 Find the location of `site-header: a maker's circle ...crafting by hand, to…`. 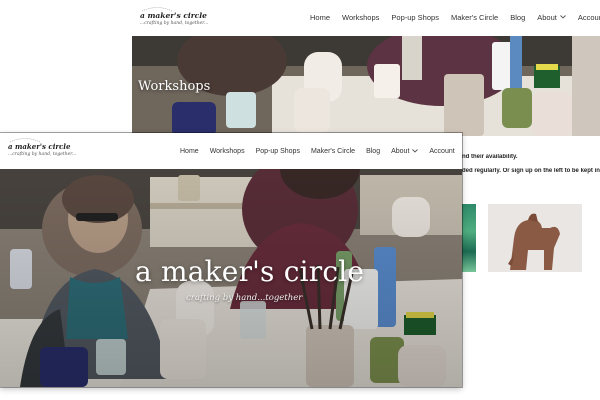

site-header: a maker's circle ...crafting by hand, to… is located at coordinates (231, 151).